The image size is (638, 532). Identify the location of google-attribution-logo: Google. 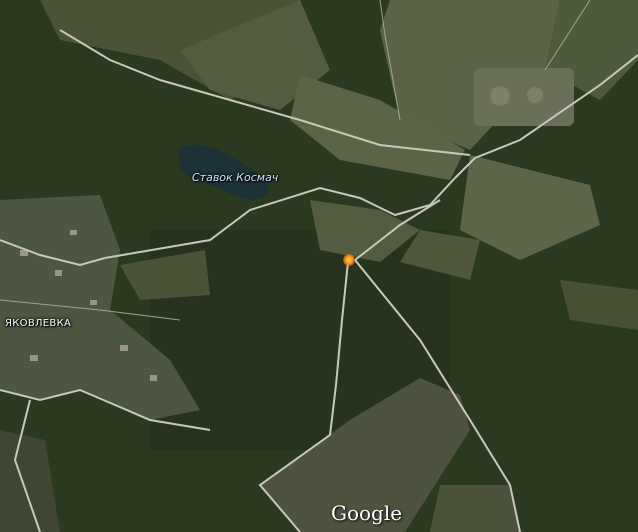
(367, 513).